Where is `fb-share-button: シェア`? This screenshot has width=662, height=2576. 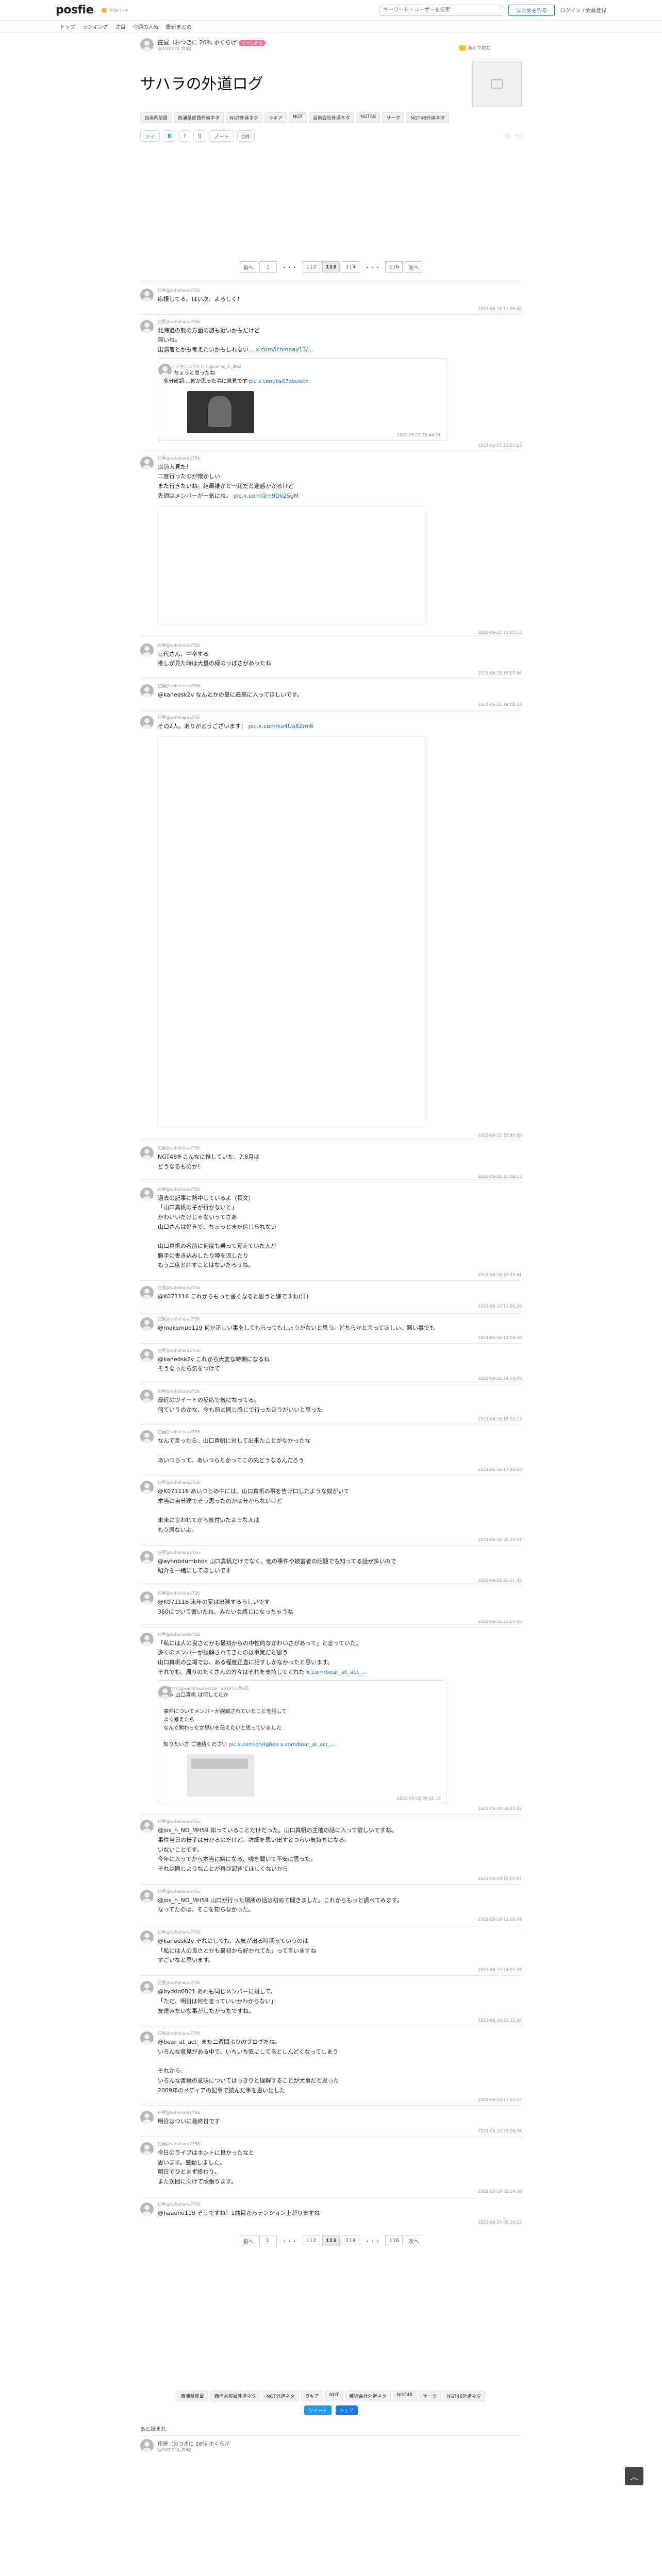 fb-share-button: シェア is located at coordinates (346, 2410).